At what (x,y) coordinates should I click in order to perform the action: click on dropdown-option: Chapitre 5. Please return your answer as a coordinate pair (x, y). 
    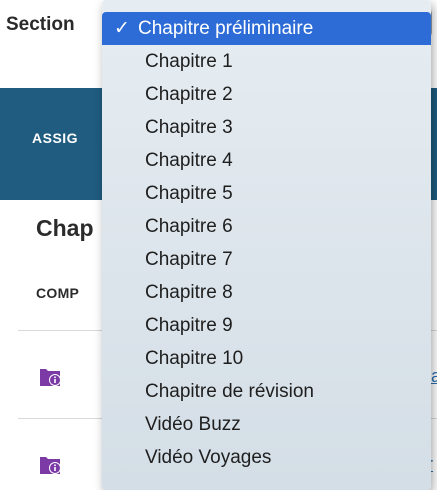
    Looking at the image, I should click on (266, 193).